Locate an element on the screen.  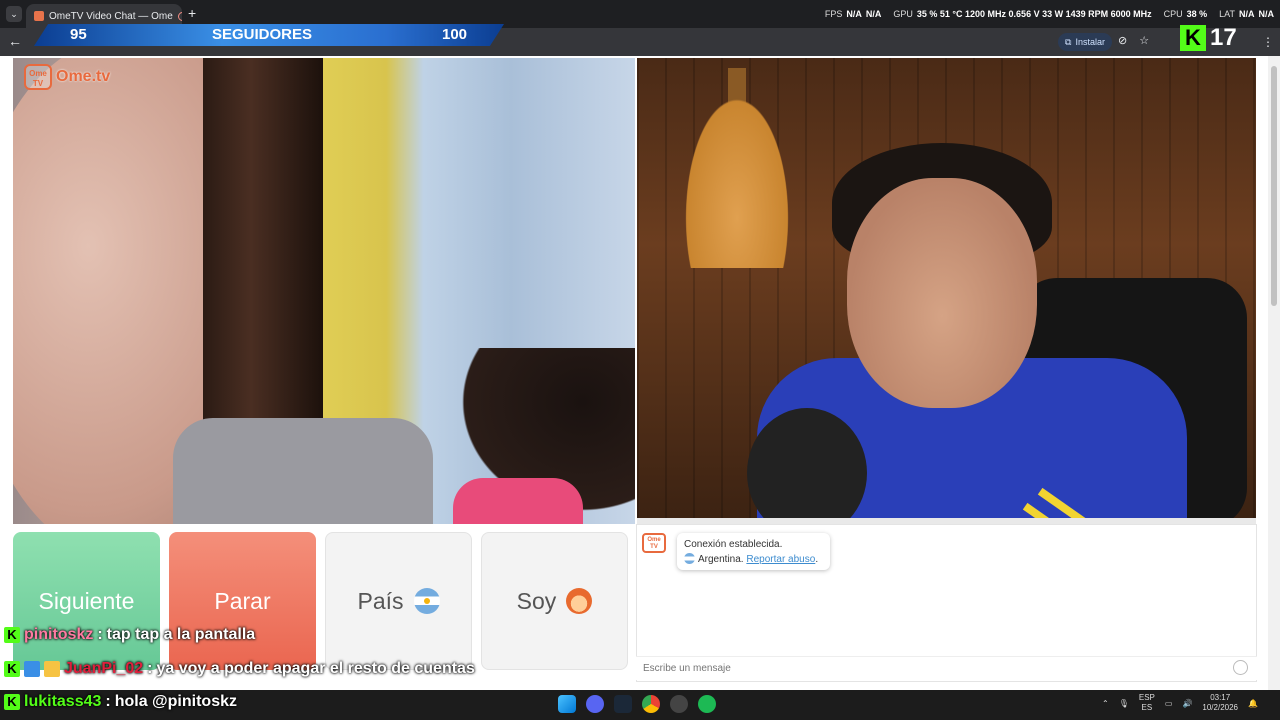
fps-value-2: N/A is located at coordinates (873, 14).